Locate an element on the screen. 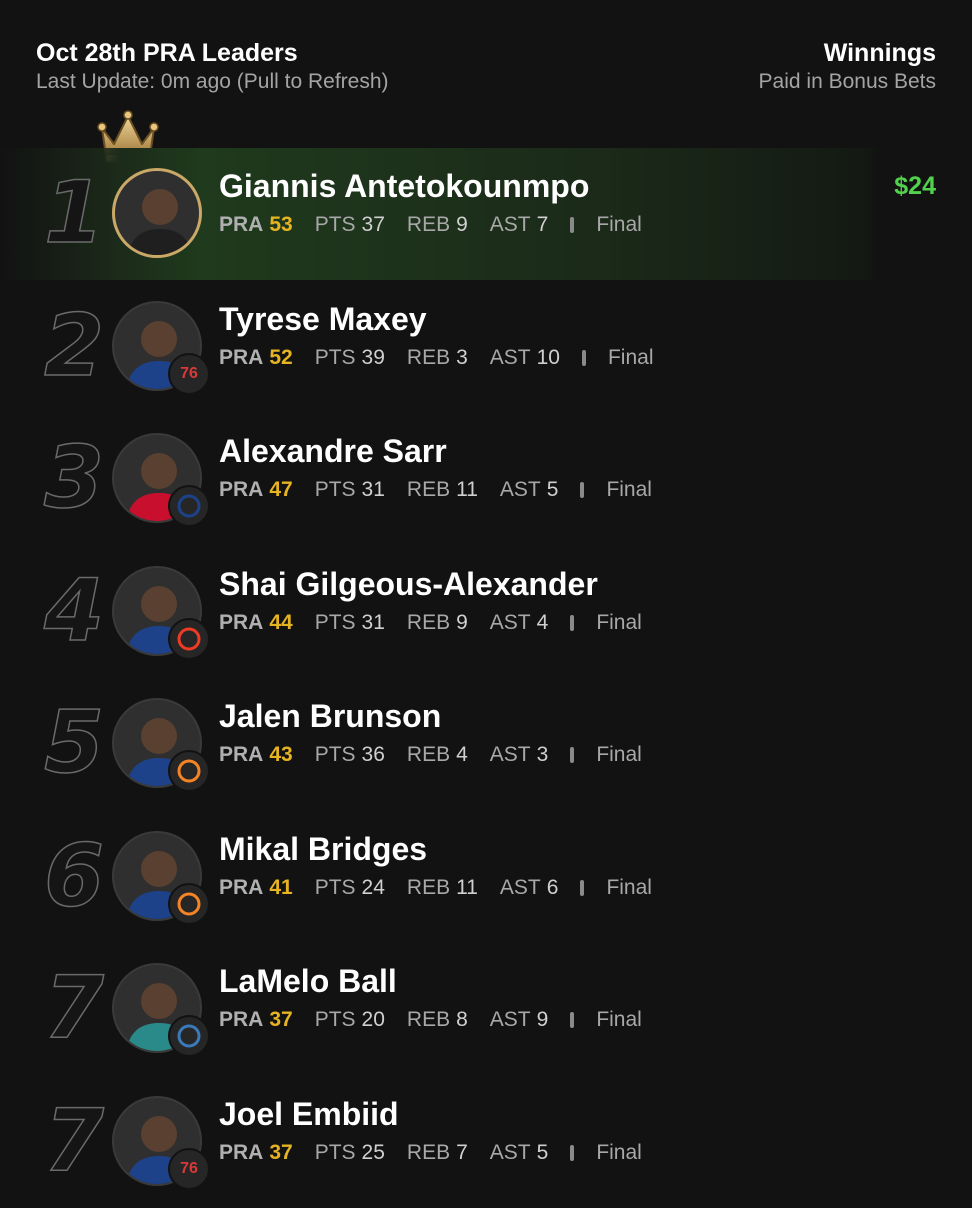 Image resolution: width=972 pixels, height=1208 pixels. pts-value: 24 is located at coordinates (373, 887).